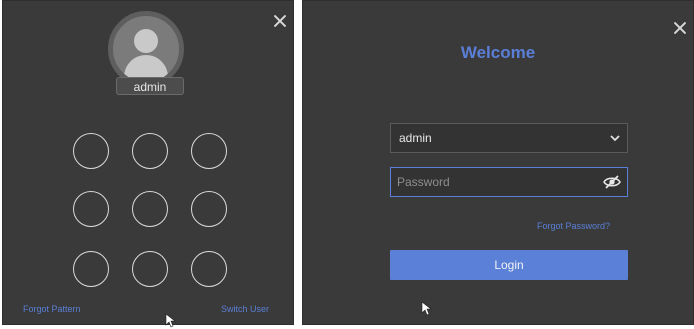 This screenshot has height=329, width=694. Describe the element at coordinates (573, 226) in the screenshot. I see `forgot-password-link: Forgot Password?` at that location.